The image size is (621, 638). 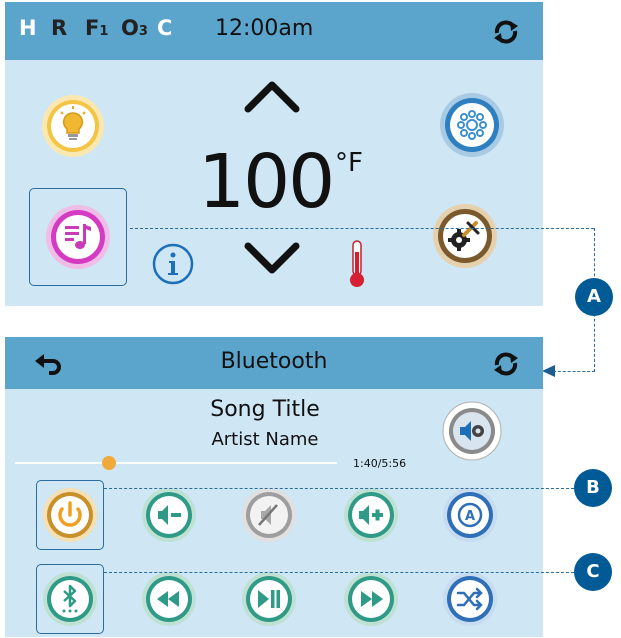 I want to click on bluetooth-title: Bluetooth, so click(x=274, y=361).